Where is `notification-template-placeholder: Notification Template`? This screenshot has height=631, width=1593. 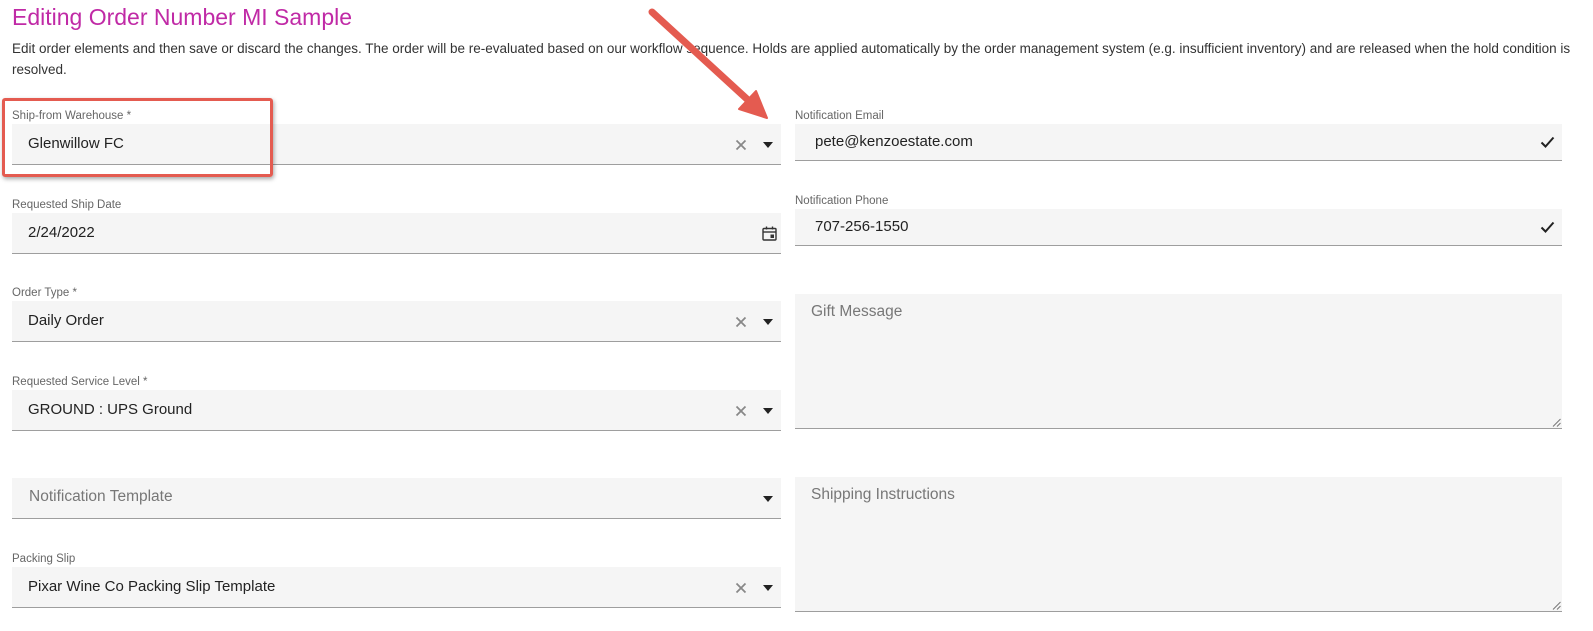 notification-template-placeholder: Notification Template is located at coordinates (101, 496).